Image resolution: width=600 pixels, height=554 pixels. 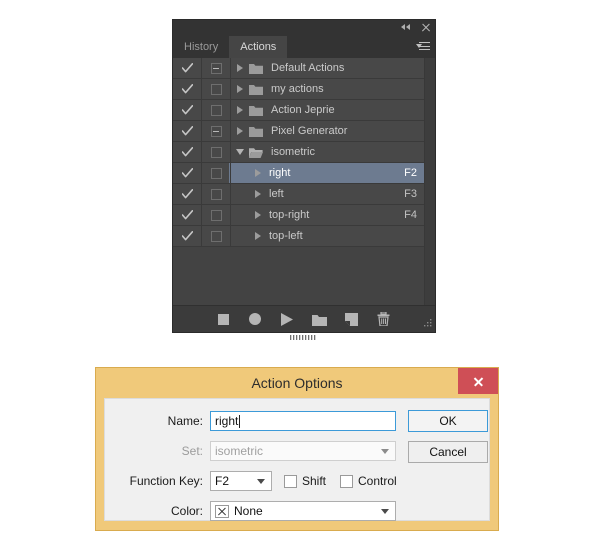 What do you see at coordinates (241, 481) in the screenshot?
I see `function-key-select: F2` at bounding box center [241, 481].